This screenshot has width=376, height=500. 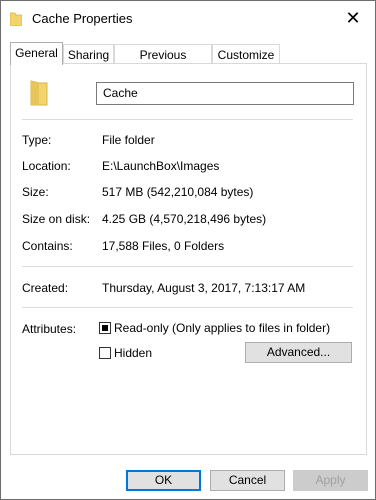 I want to click on created-value: Thursday, August 3, 2017, 7:13:17 AM, so click(x=204, y=288).